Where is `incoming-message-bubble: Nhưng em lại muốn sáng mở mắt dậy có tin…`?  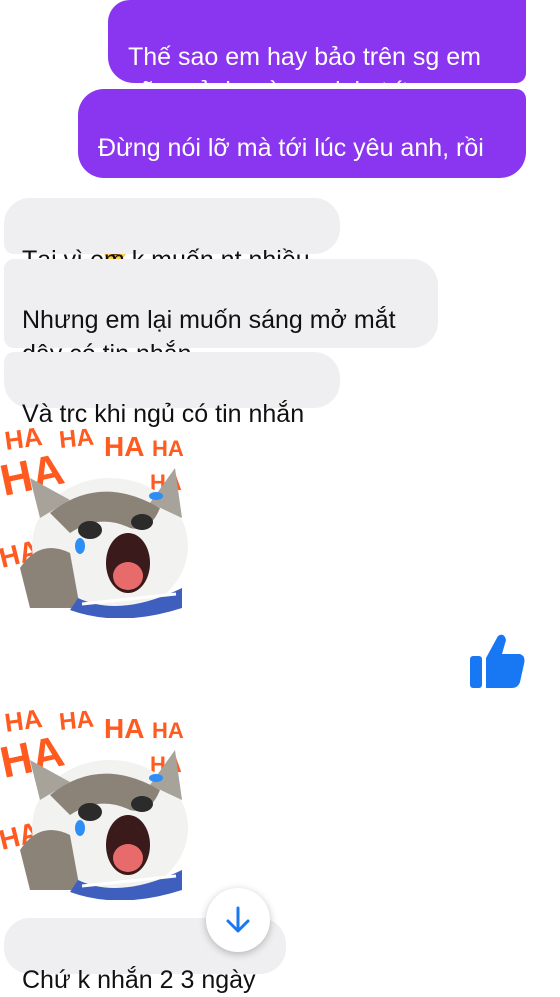
incoming-message-bubble: Nhưng em lại muốn sáng mở mắt dậy có tin… is located at coordinates (221, 313).